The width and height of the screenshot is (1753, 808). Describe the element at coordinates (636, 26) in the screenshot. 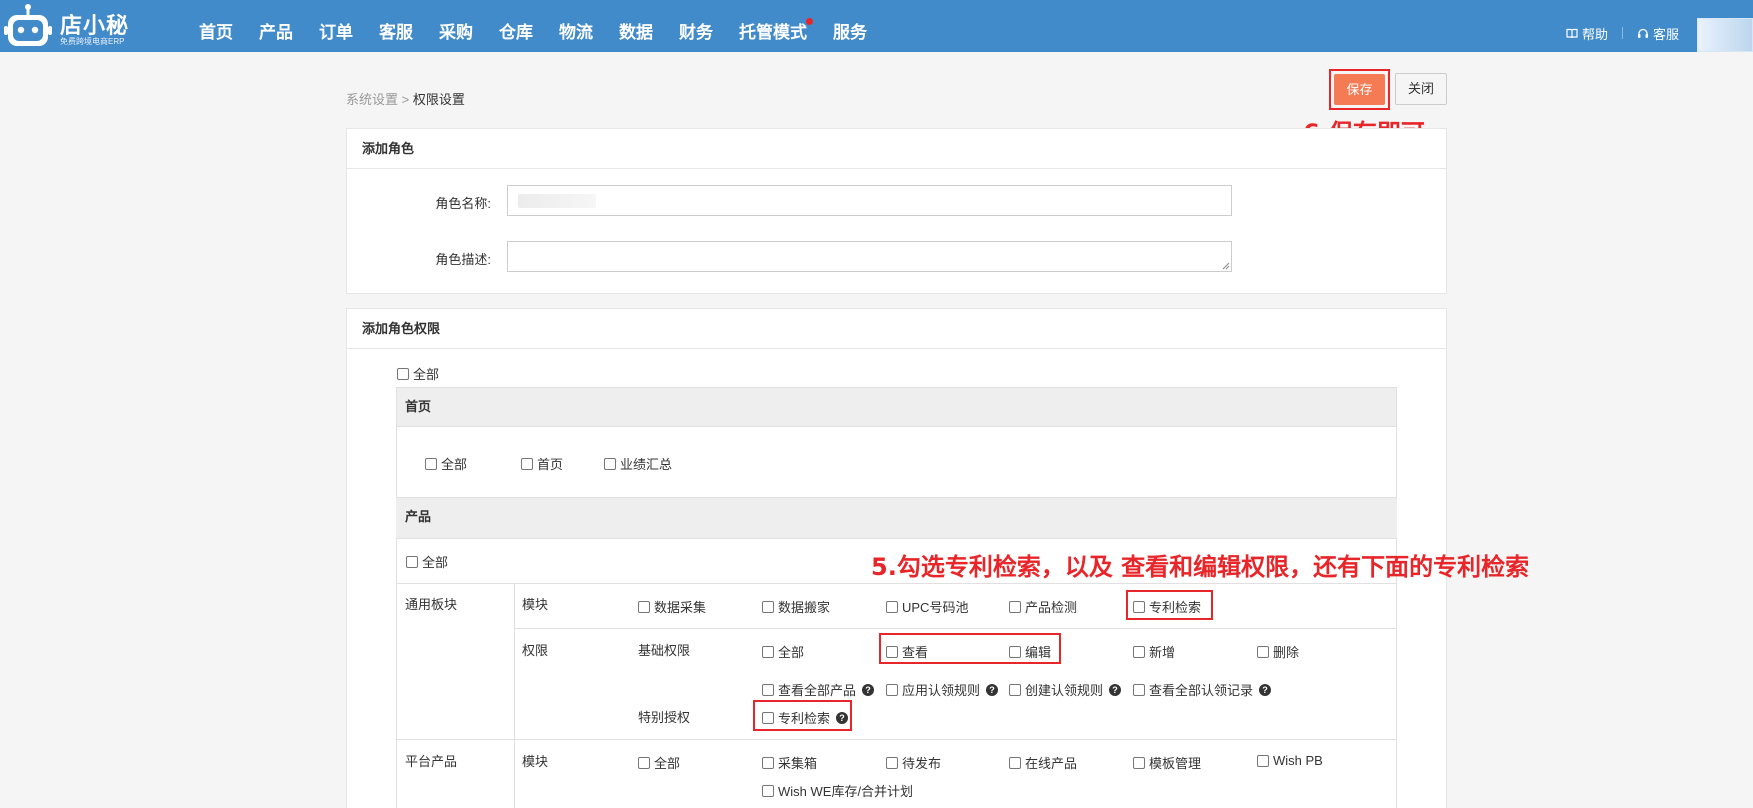

I see `nav-item-data: 数据` at that location.